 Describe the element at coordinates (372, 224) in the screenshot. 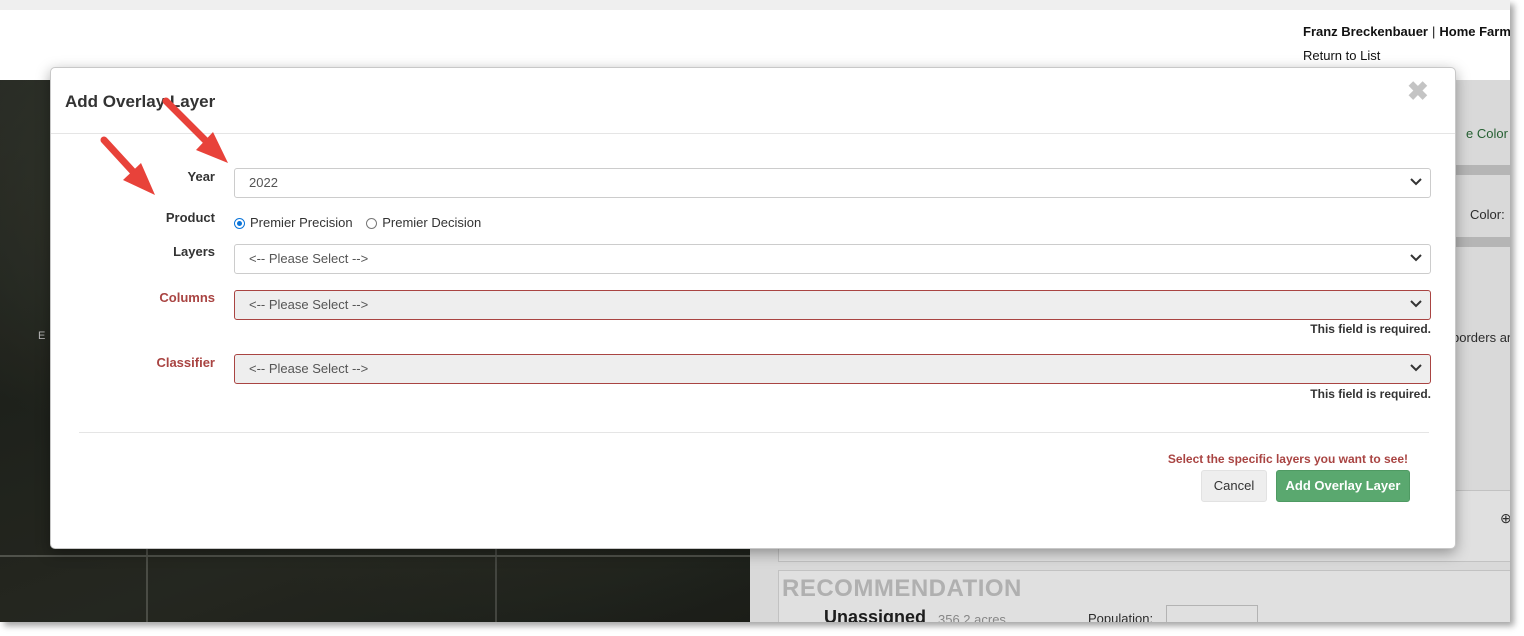

I see `radio-unselected-icon` at that location.